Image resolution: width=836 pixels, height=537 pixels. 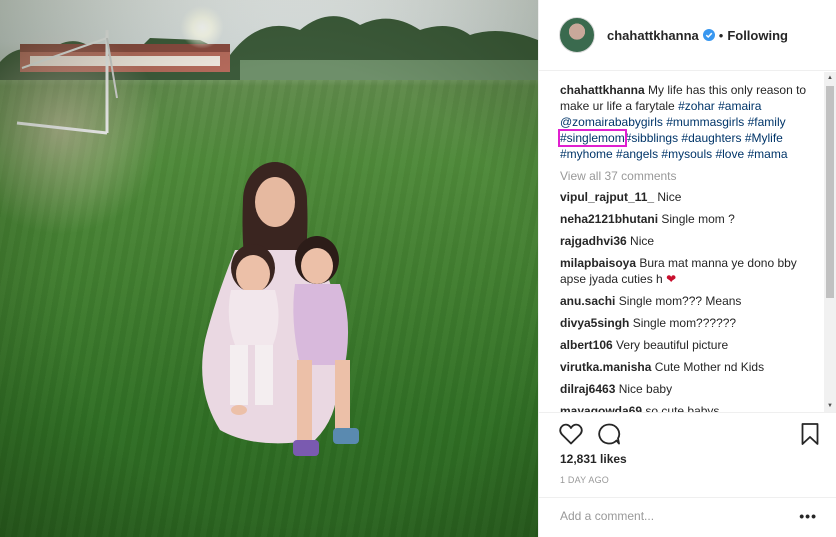 What do you see at coordinates (609, 434) in the screenshot?
I see `speech-bubble-icon` at bounding box center [609, 434].